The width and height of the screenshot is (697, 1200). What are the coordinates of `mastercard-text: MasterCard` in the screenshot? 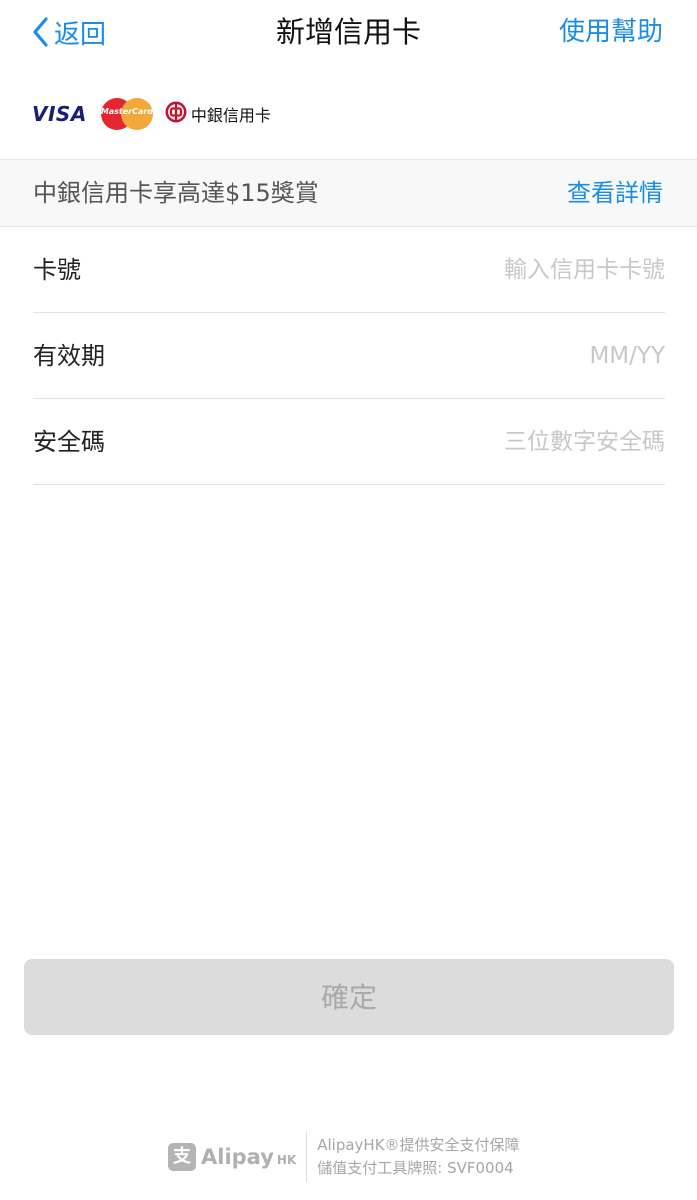 It's located at (127, 111).